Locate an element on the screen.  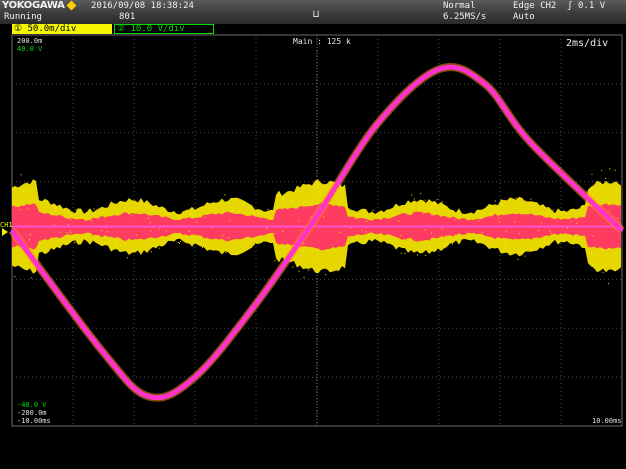
ch1-ground-arrow-icon is located at coordinates (5, 232).